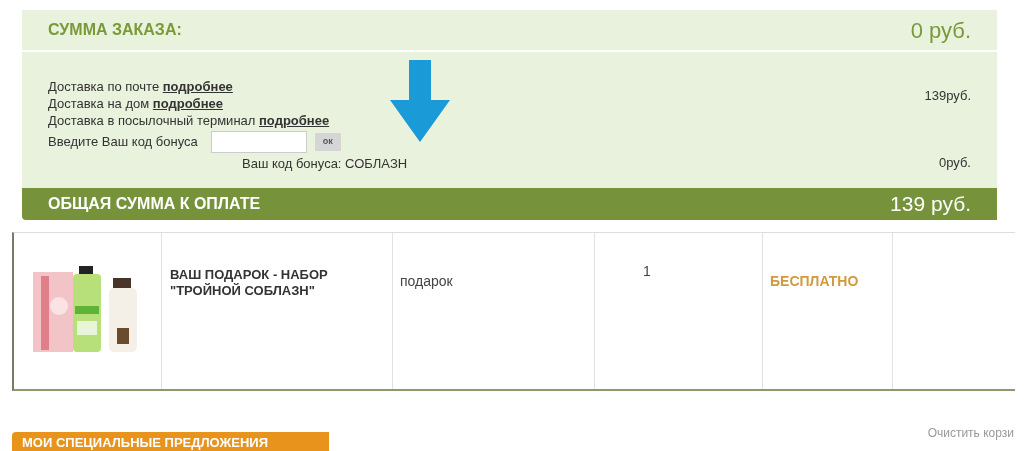  What do you see at coordinates (123, 142) in the screenshot?
I see `bonus-label: Введите Ваш код бонуса` at bounding box center [123, 142].